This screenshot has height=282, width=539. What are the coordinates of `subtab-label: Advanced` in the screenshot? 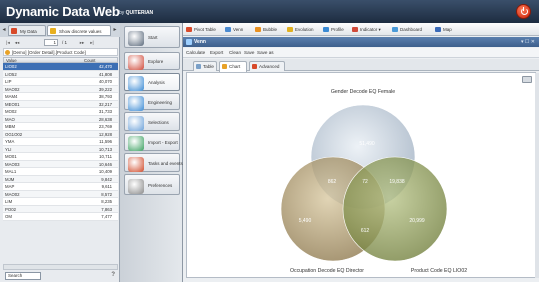 It's located at (269, 66).